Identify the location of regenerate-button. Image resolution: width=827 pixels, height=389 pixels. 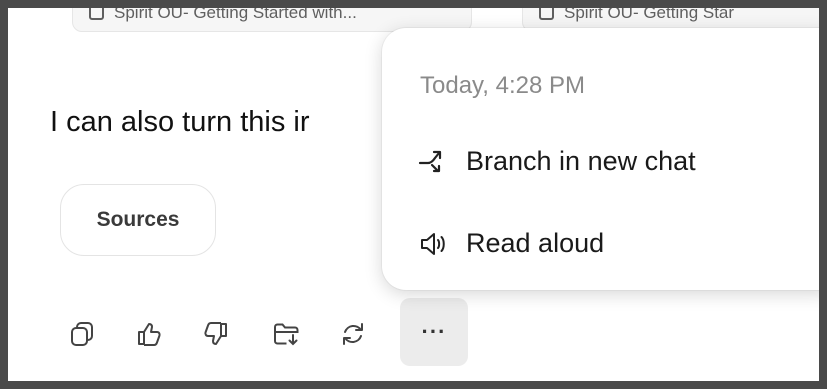
(353, 334).